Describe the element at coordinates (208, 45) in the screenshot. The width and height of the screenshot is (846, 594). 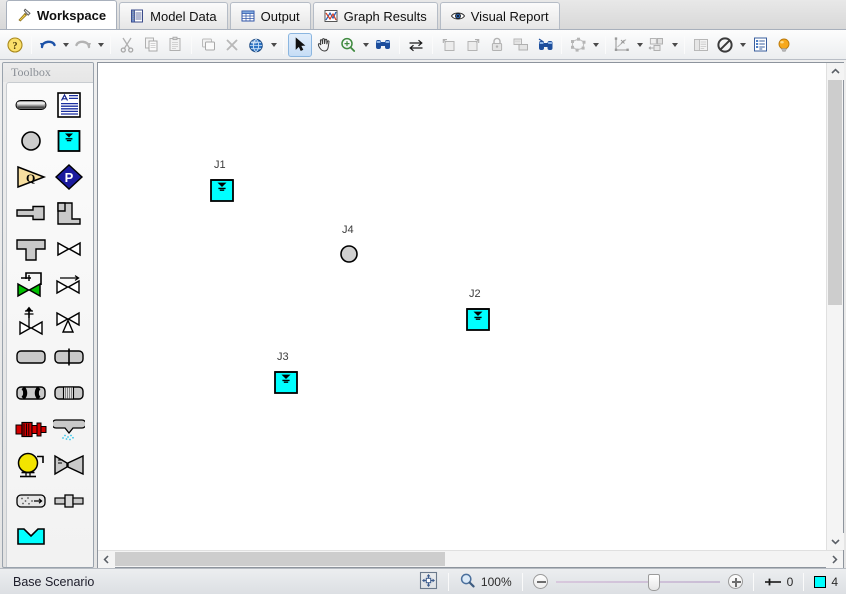
I see `duplicate-icon` at that location.